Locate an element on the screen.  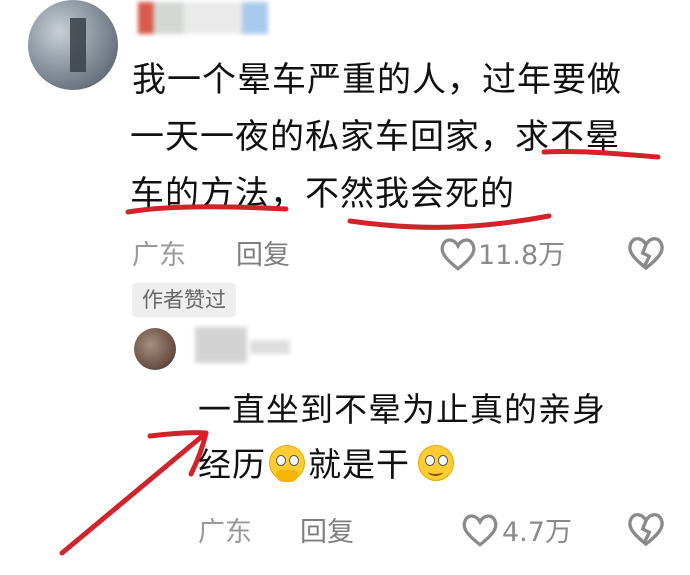
pleading-face-icon is located at coordinates (287, 463).